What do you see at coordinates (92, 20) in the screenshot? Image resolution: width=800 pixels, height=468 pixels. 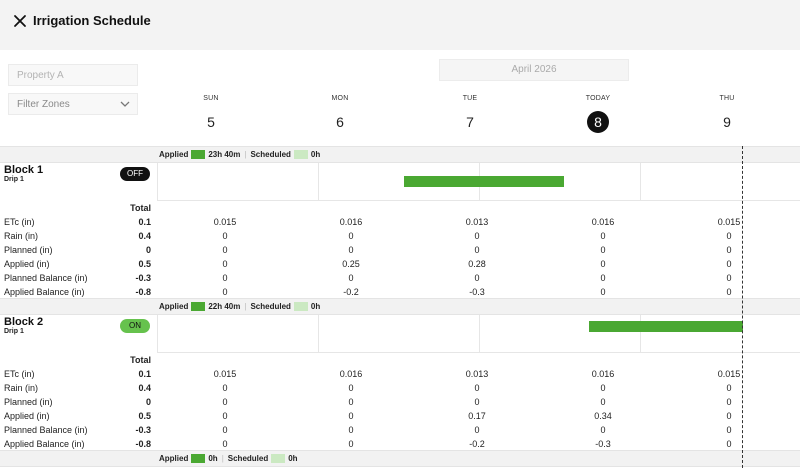 I see `page-title: Irrigation Schedule` at bounding box center [92, 20].